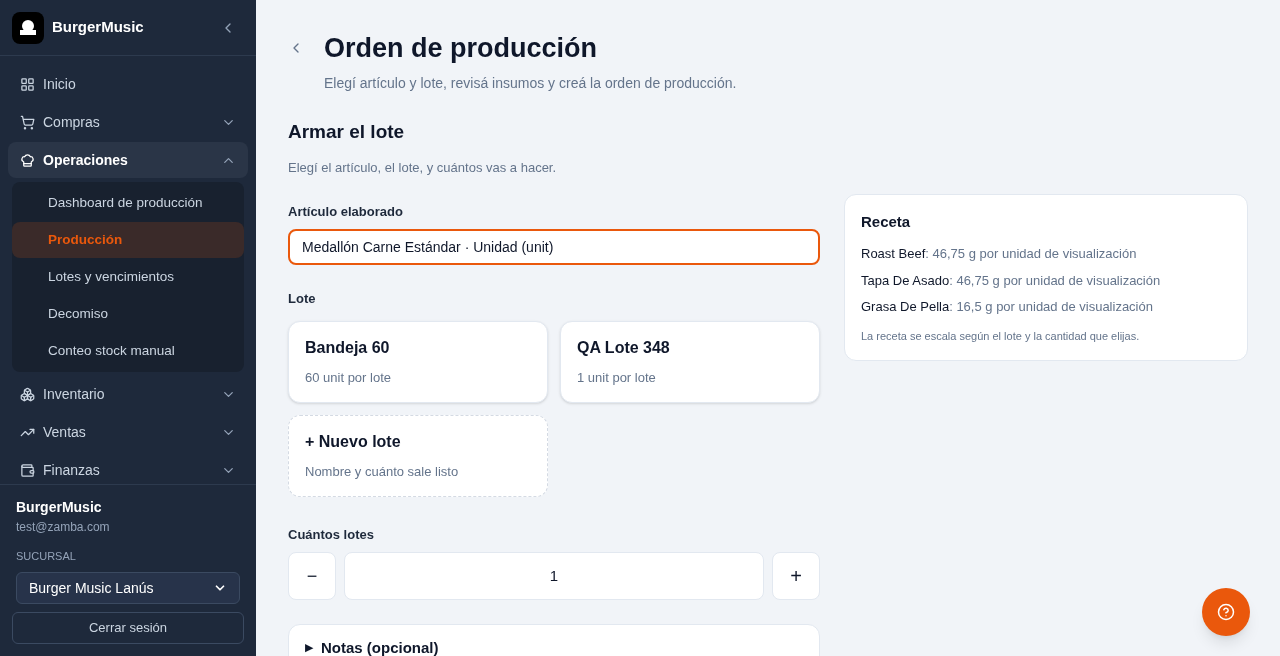 The height and width of the screenshot is (656, 1280). What do you see at coordinates (346, 211) in the screenshot?
I see `field-label: Artículo elaborado` at bounding box center [346, 211].